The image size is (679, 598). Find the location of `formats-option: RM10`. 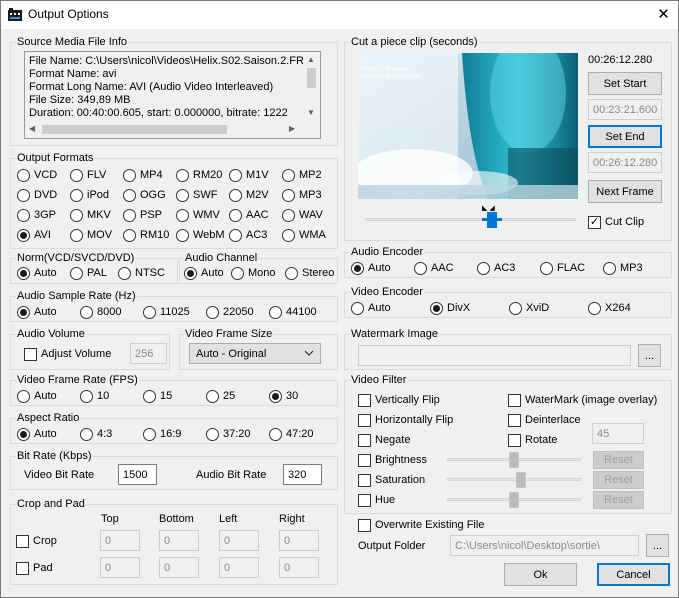

formats-option: RM10 is located at coordinates (146, 235).